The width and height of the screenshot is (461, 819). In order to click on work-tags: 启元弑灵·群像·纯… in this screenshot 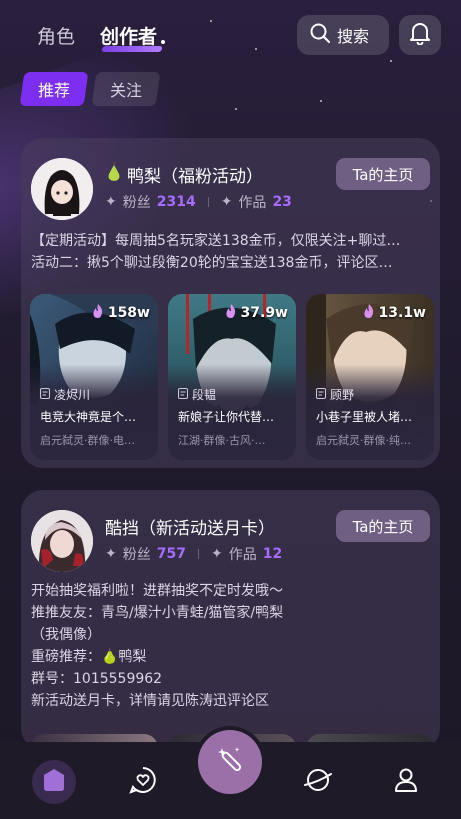, I will do `click(363, 440)`.